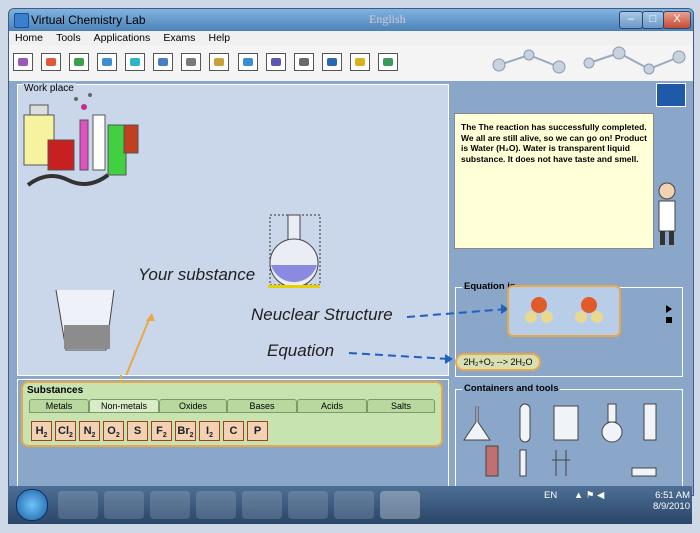  Describe the element at coordinates (667, 213) in the screenshot. I see `scientist-icon` at that location.